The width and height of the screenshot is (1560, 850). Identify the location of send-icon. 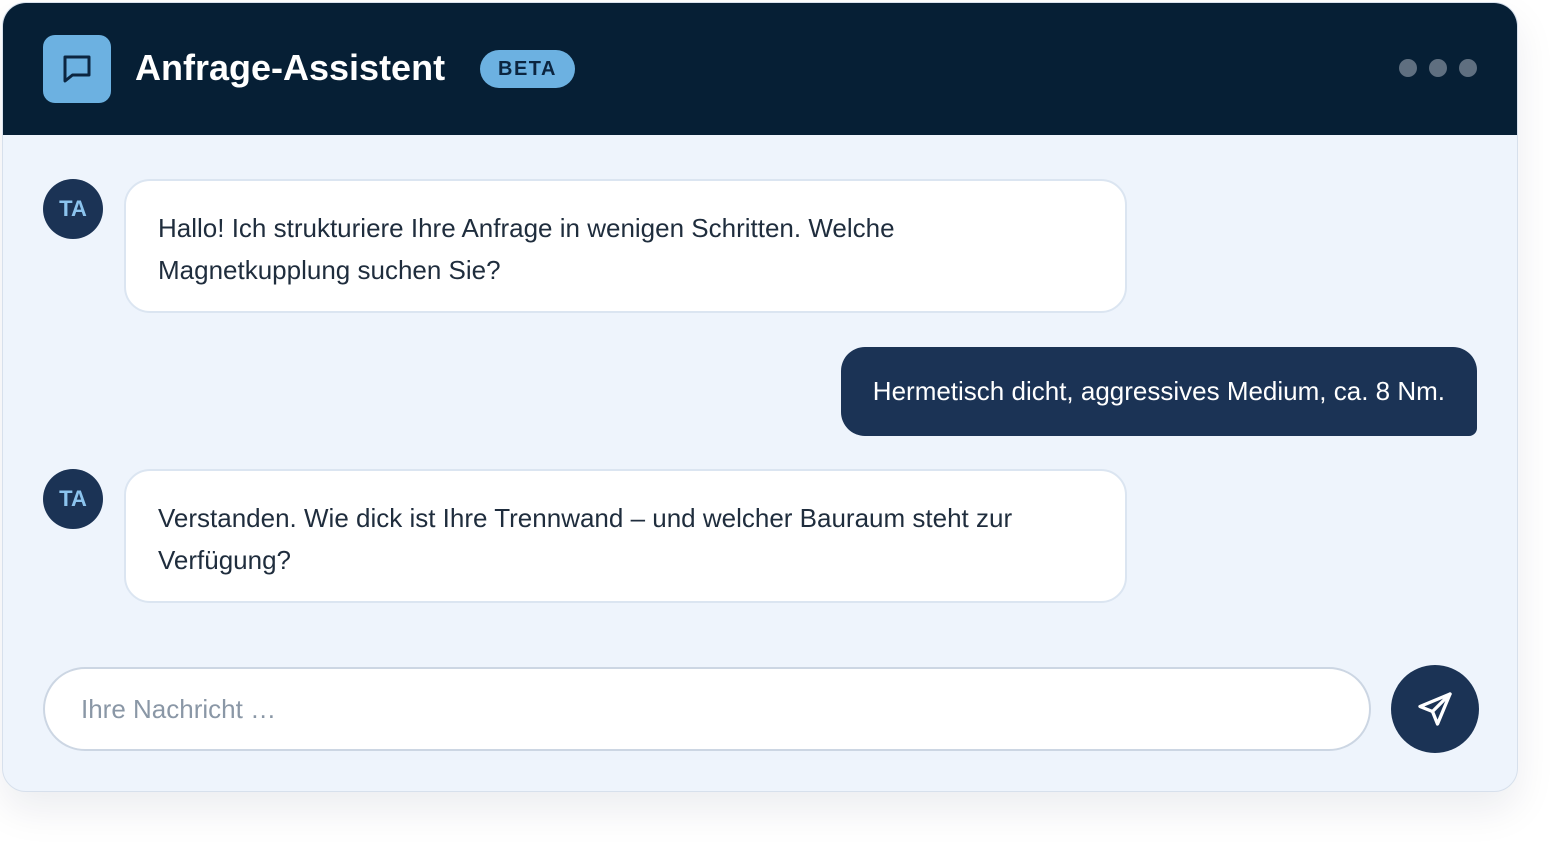
(1435, 709).